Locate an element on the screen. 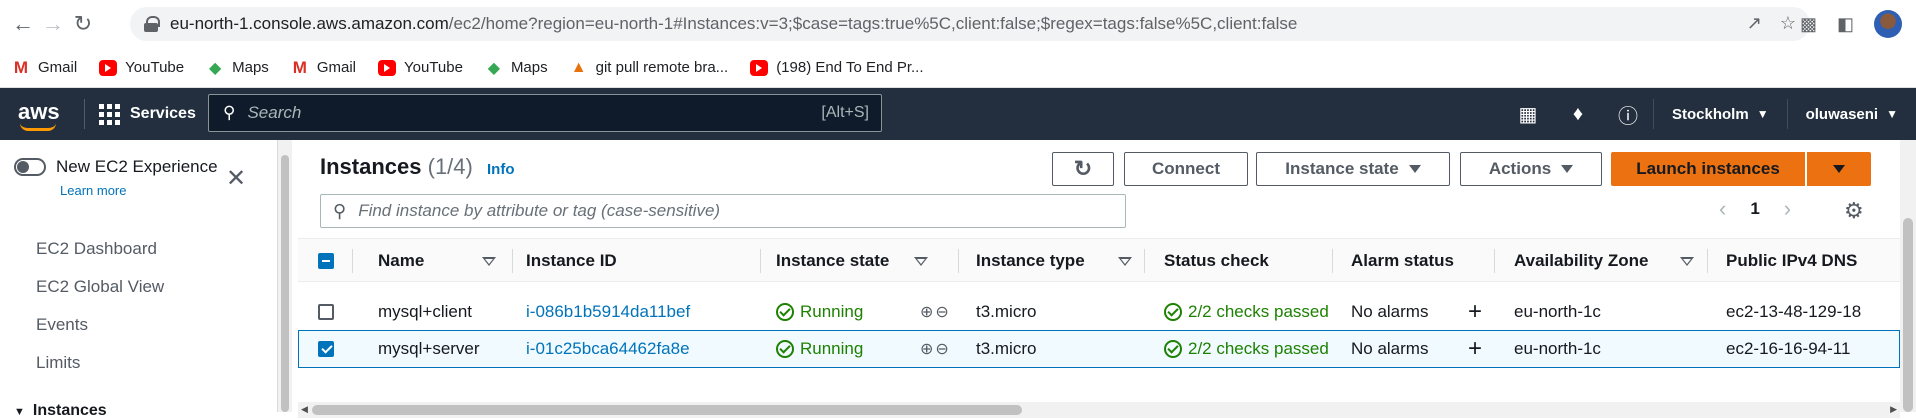  reload-icon: ↻ is located at coordinates (83, 24).